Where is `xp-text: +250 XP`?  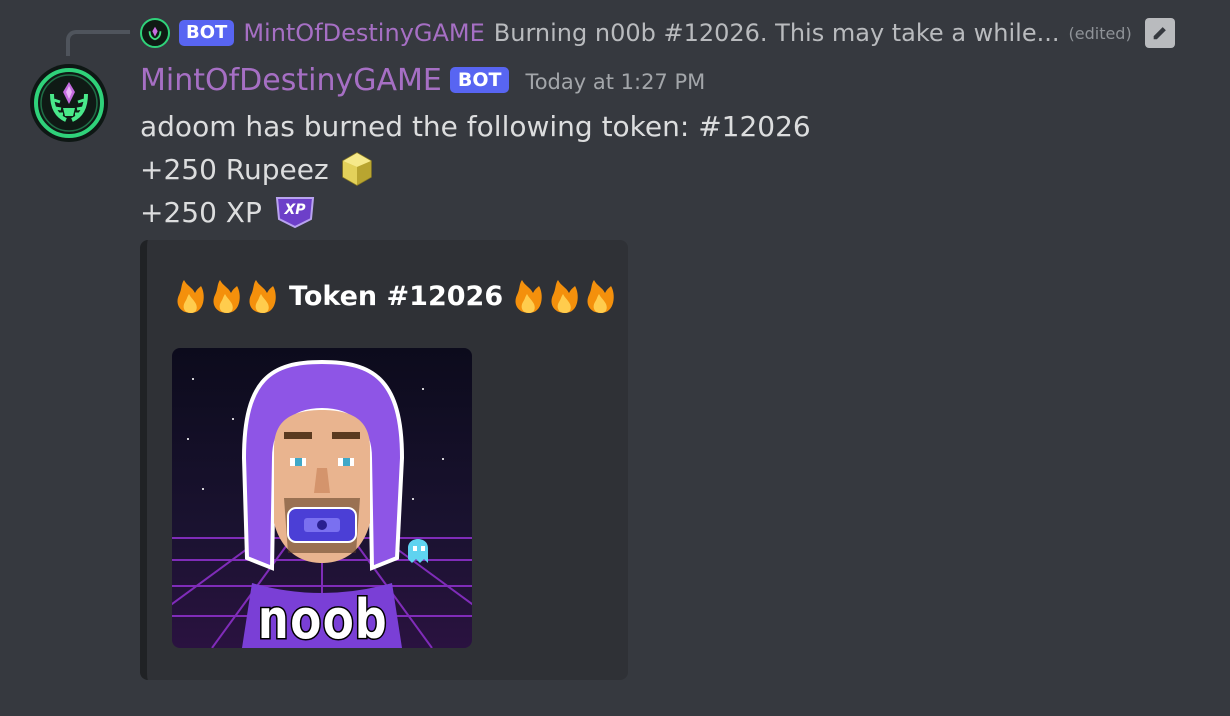
xp-text: +250 XP is located at coordinates (201, 212).